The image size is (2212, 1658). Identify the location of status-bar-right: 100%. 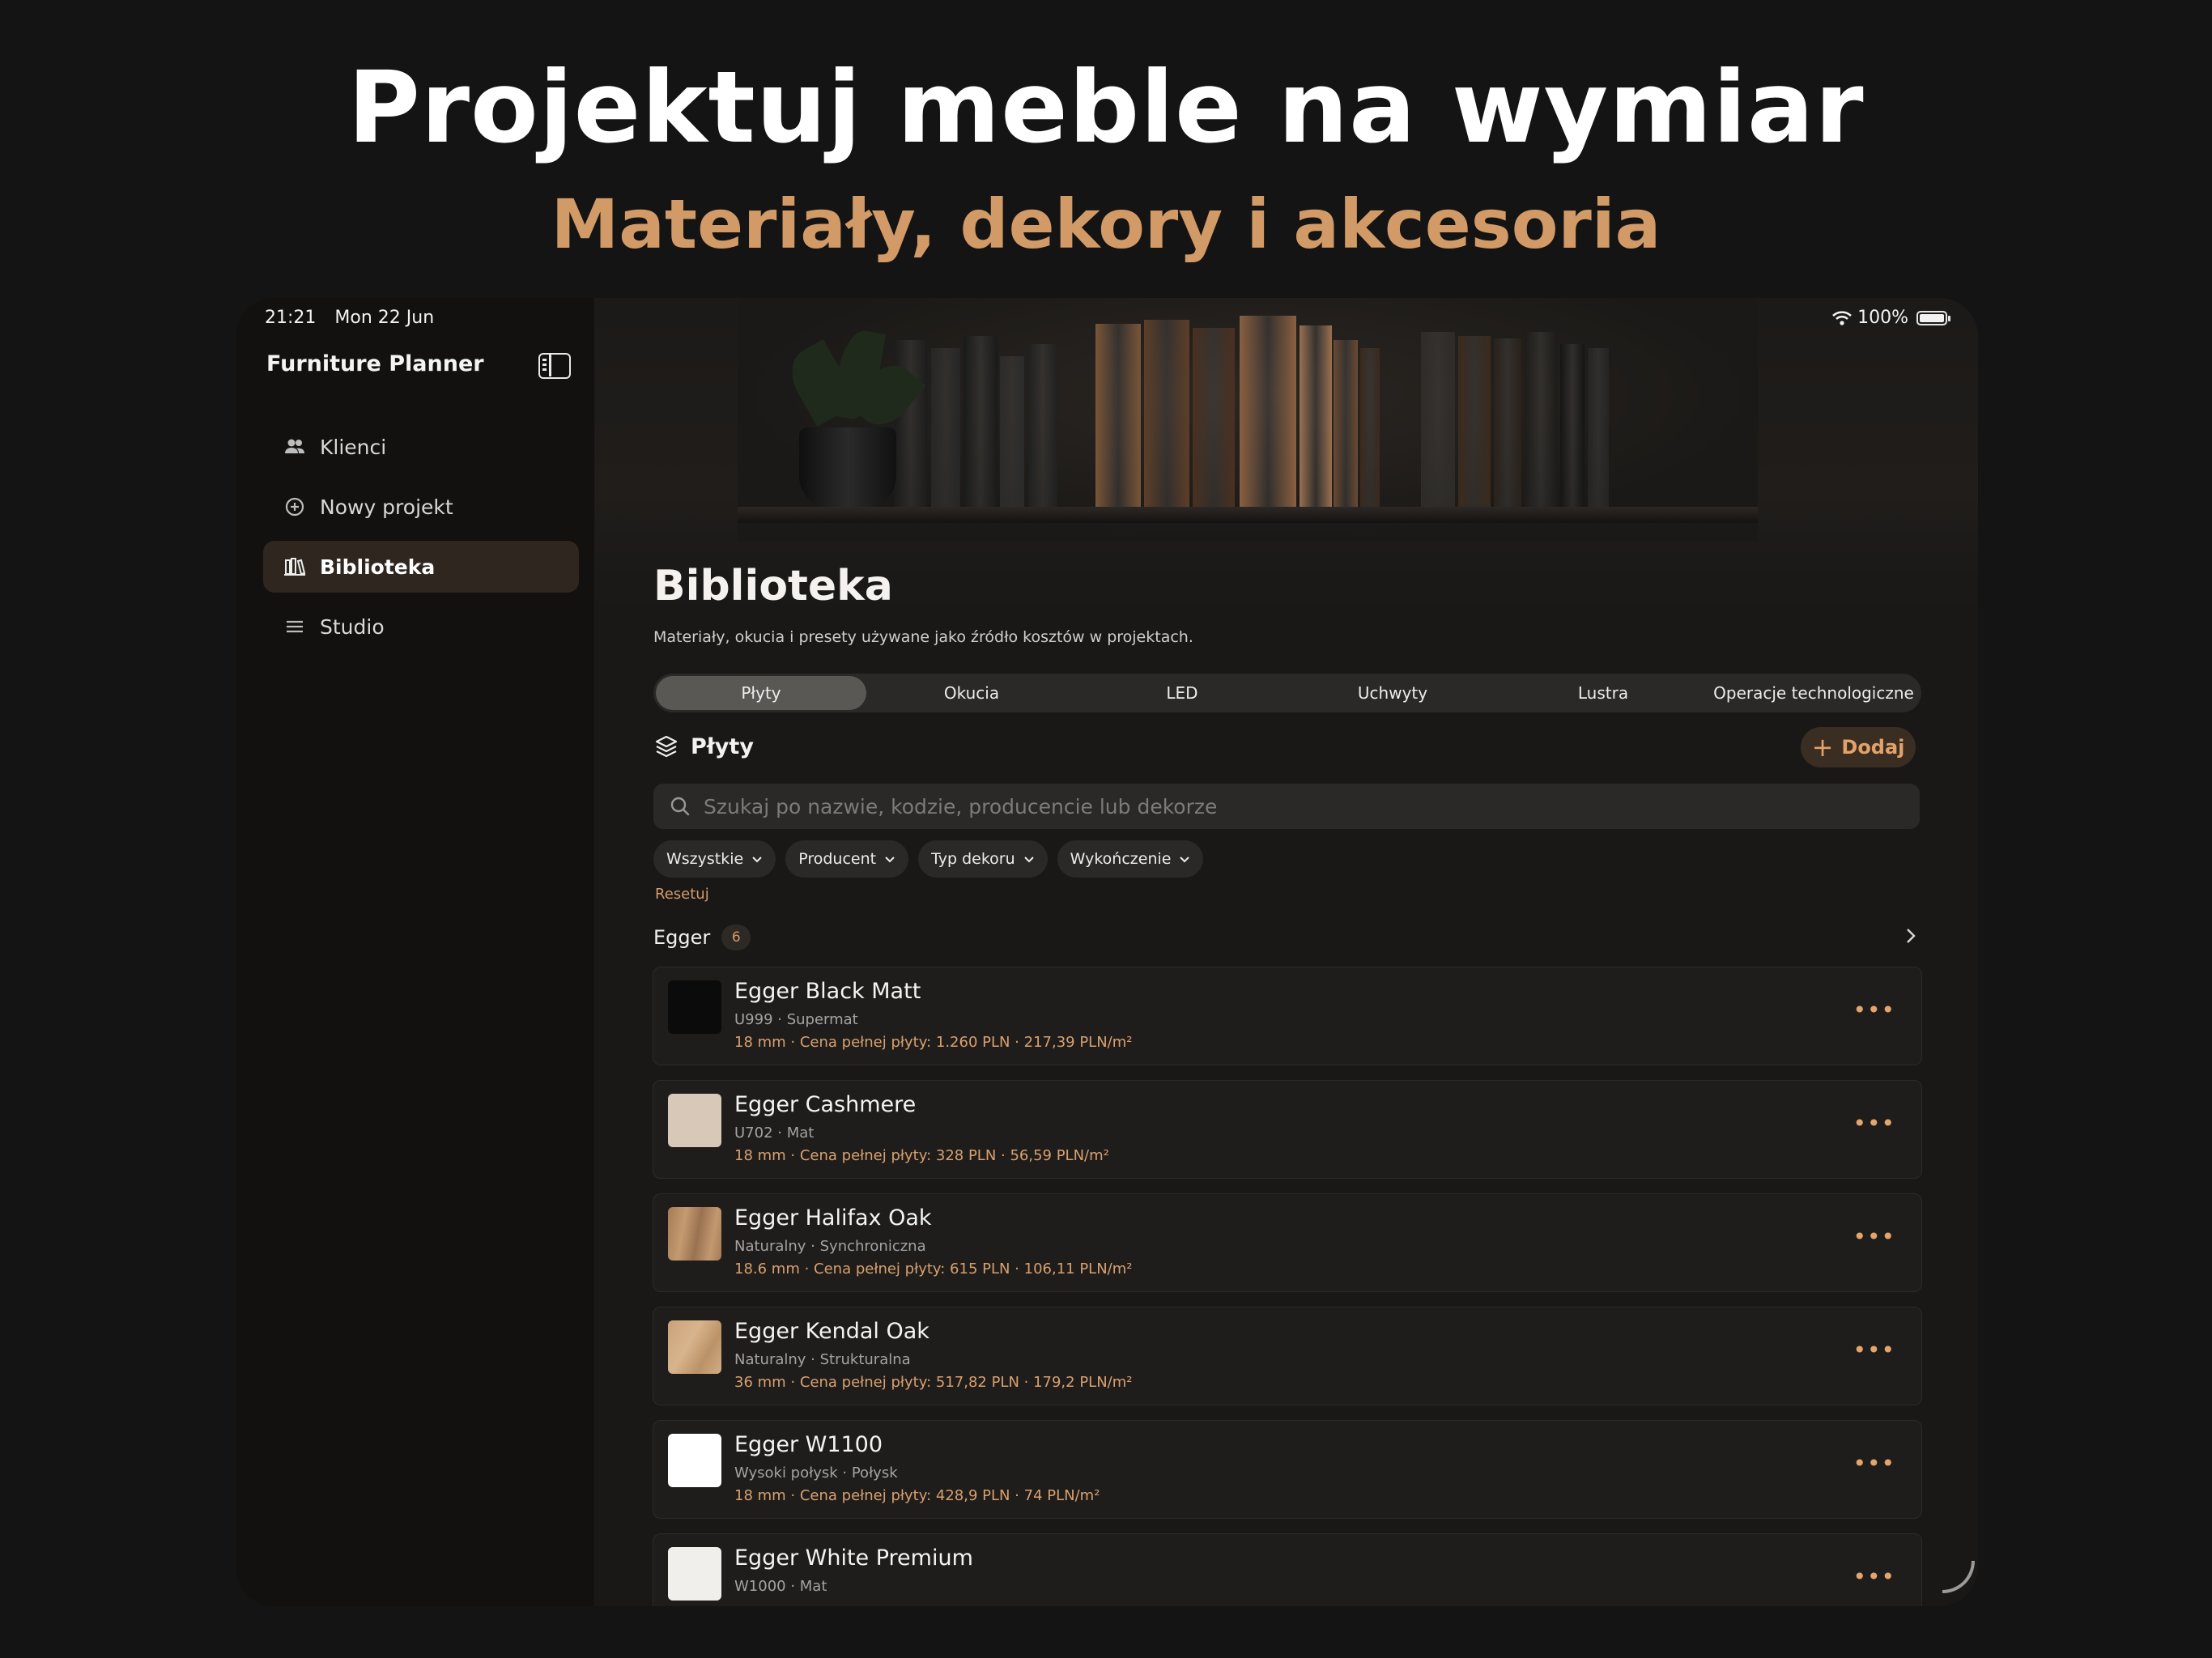
(1891, 318).